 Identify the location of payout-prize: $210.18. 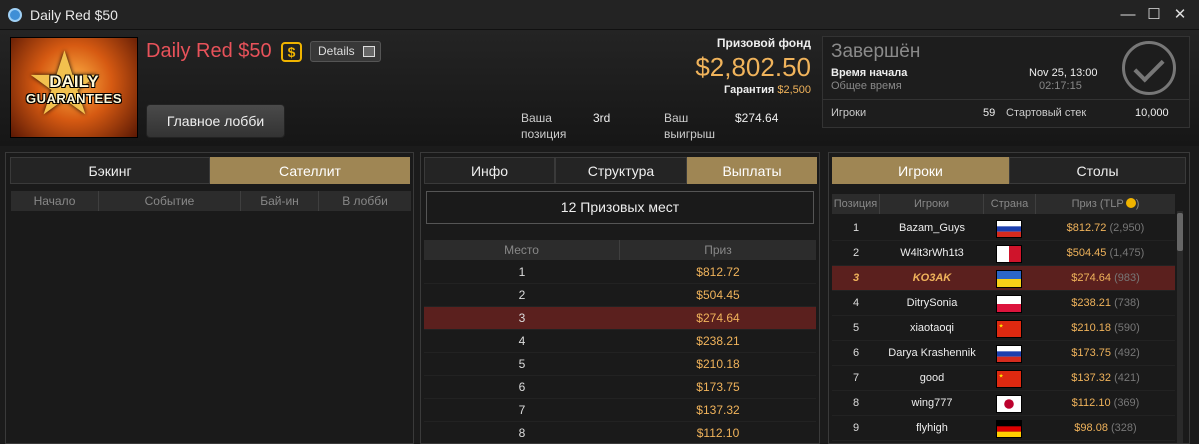
(718, 364).